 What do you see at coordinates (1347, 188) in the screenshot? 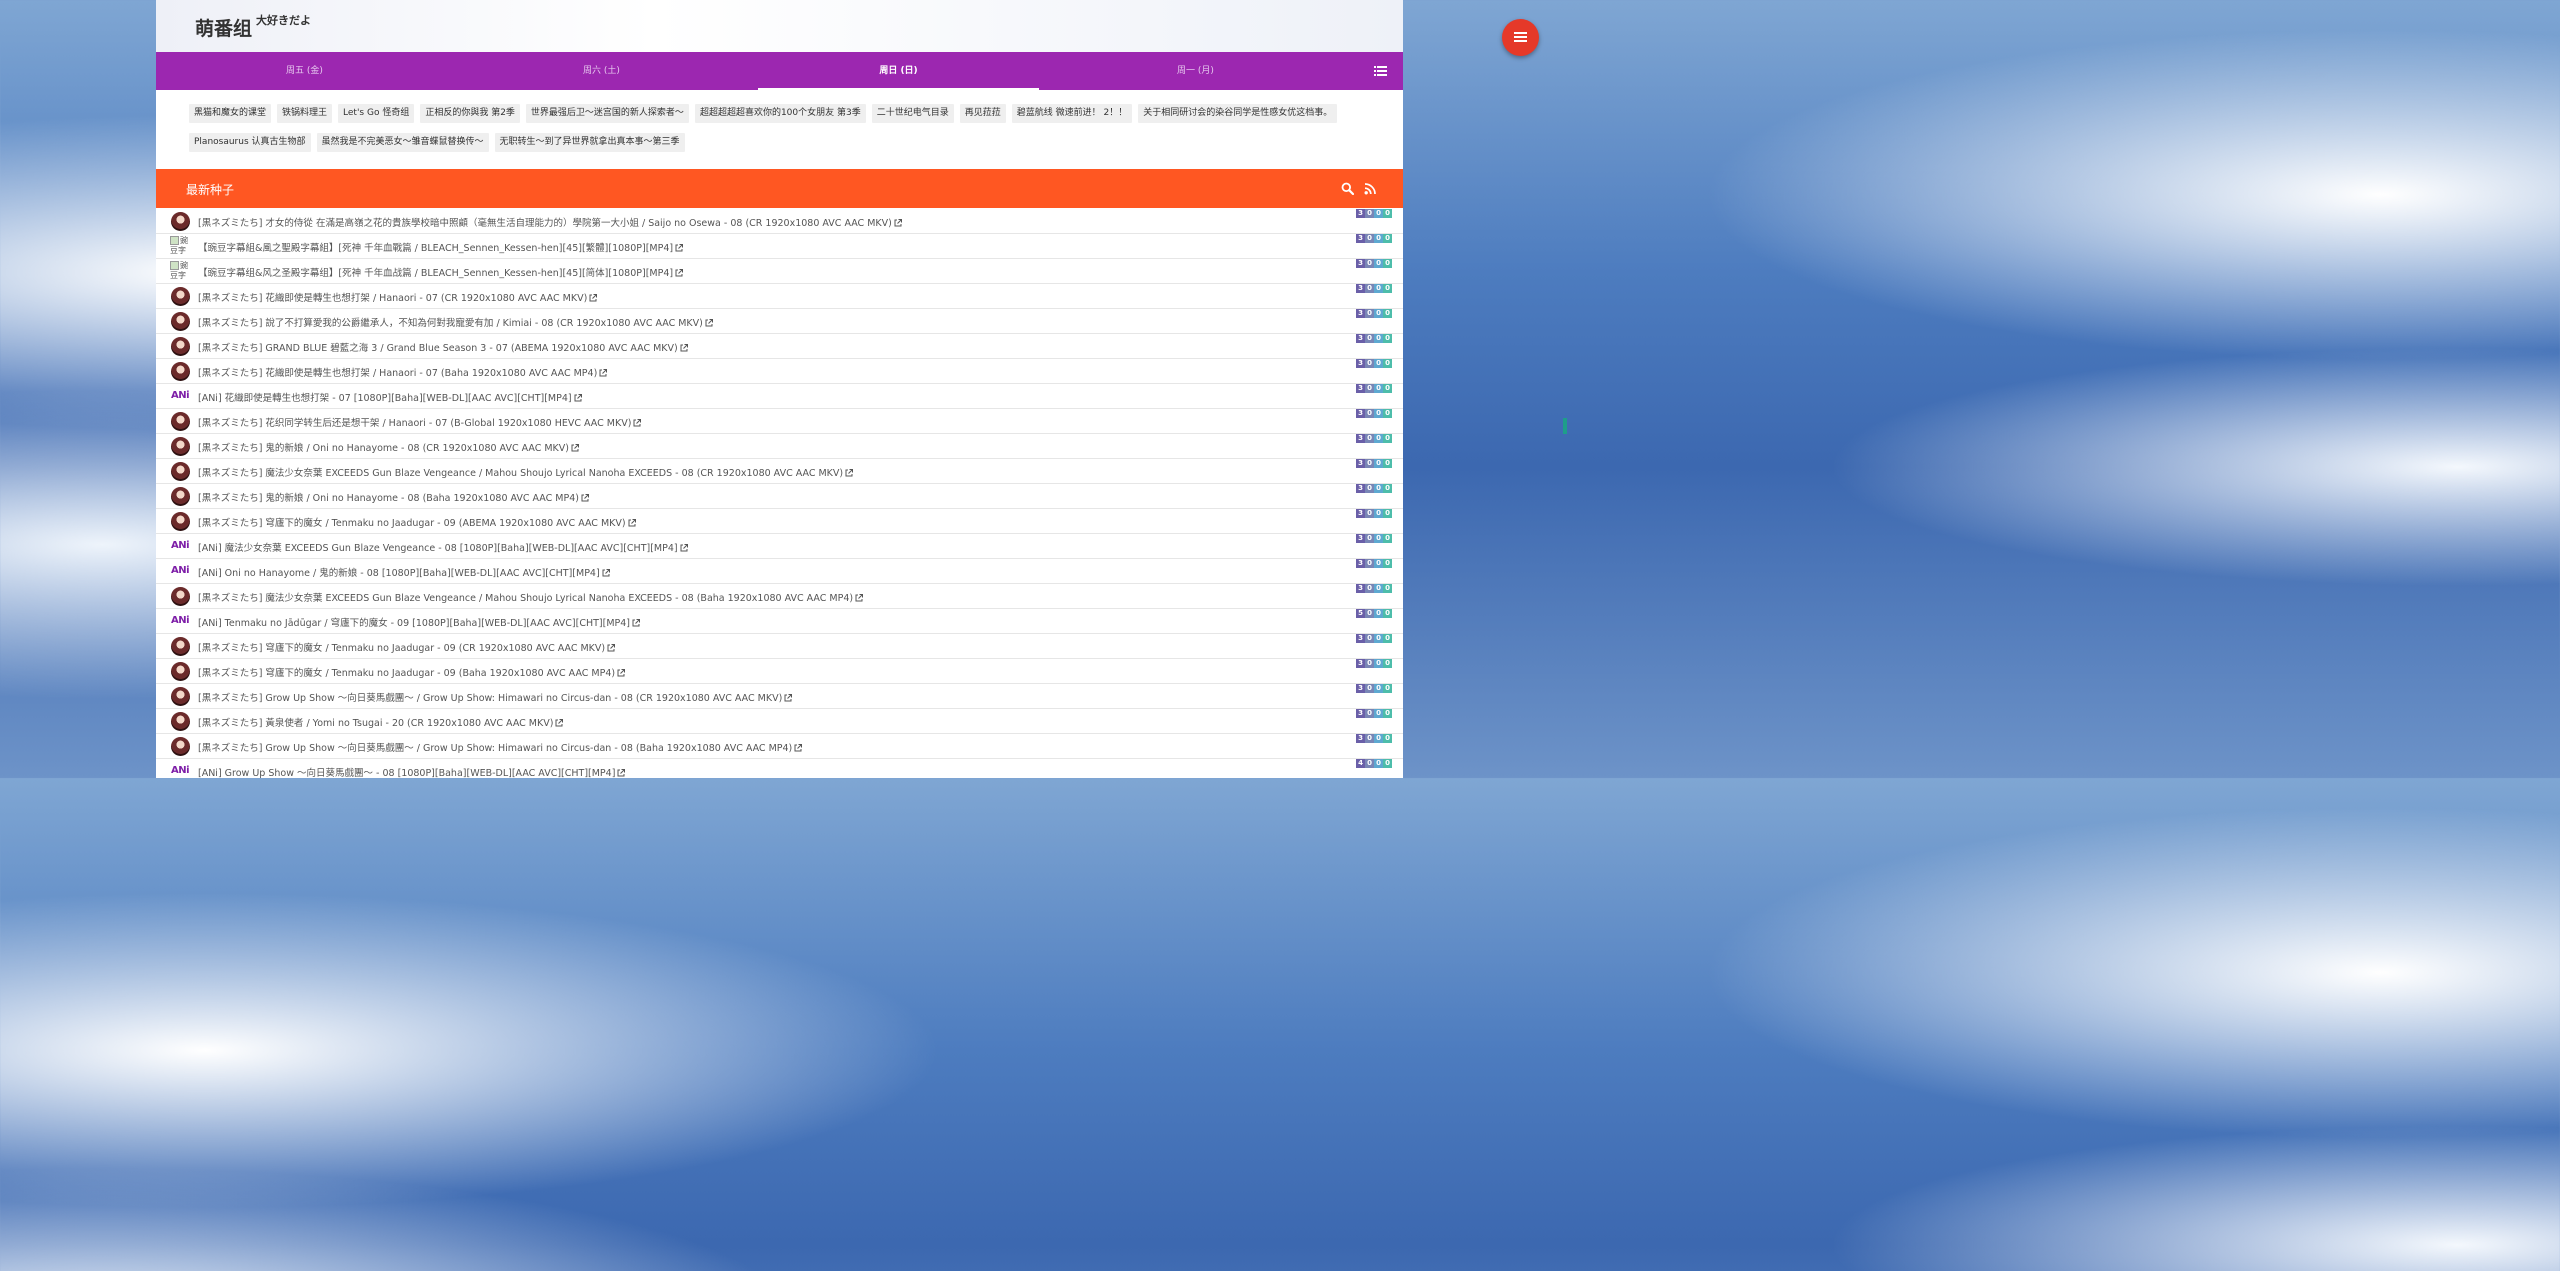
I see `search-icon` at bounding box center [1347, 188].